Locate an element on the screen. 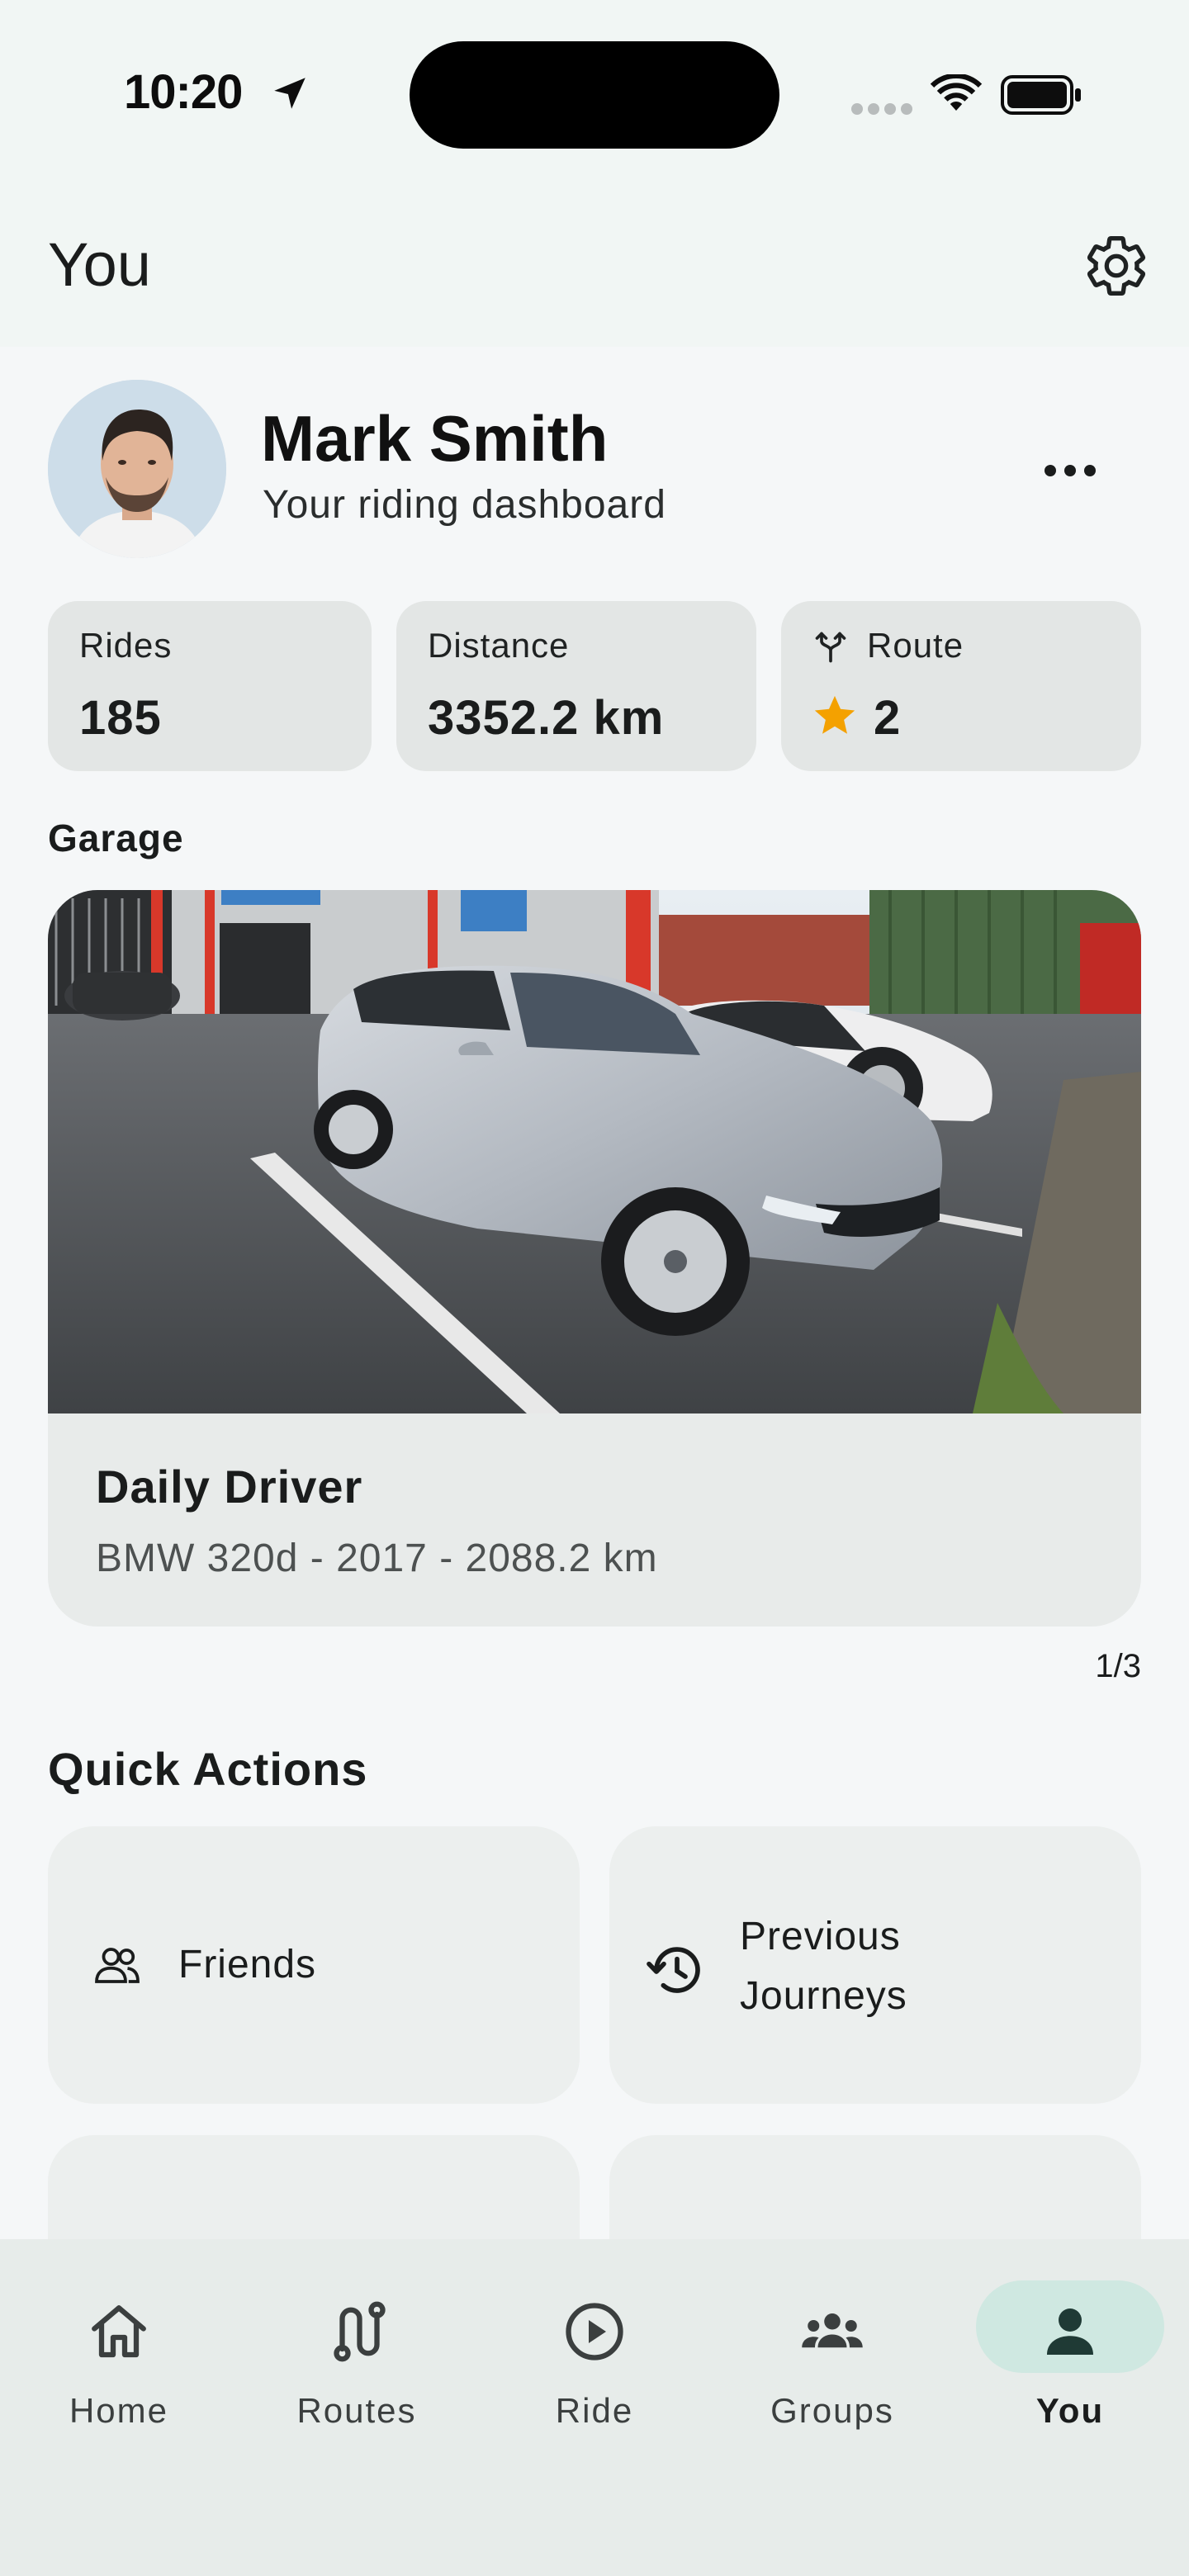 This screenshot has height=2576, width=1189. groups-icon is located at coordinates (832, 2330).